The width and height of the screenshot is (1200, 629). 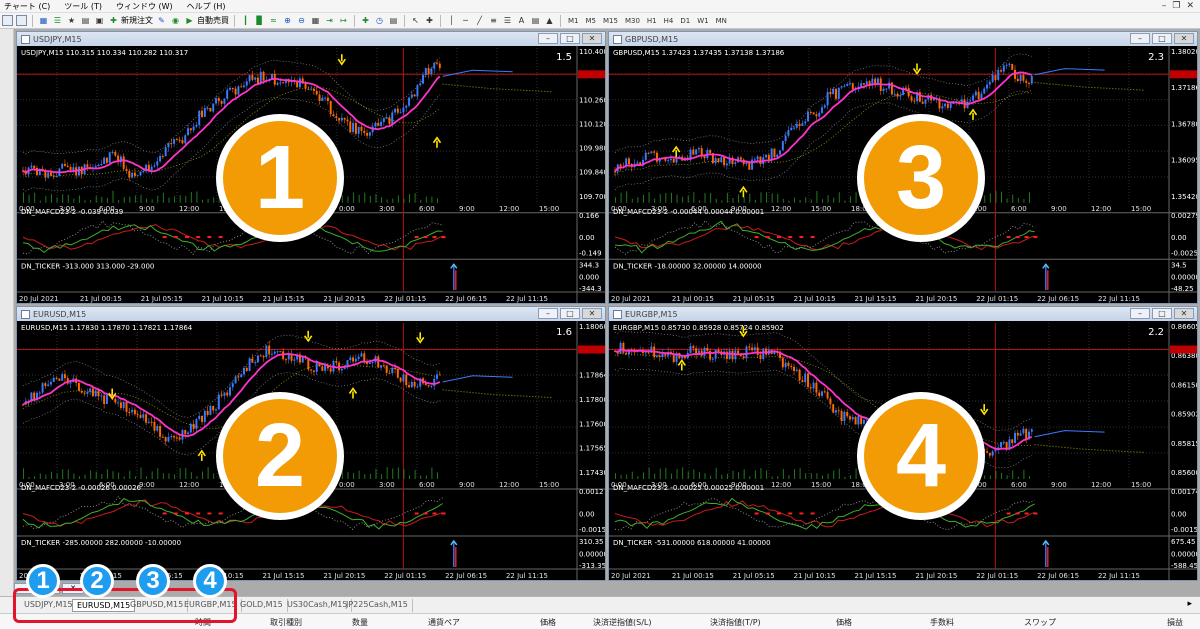 What do you see at coordinates (21, 20) in the screenshot?
I see `profiles-icon` at bounding box center [21, 20].